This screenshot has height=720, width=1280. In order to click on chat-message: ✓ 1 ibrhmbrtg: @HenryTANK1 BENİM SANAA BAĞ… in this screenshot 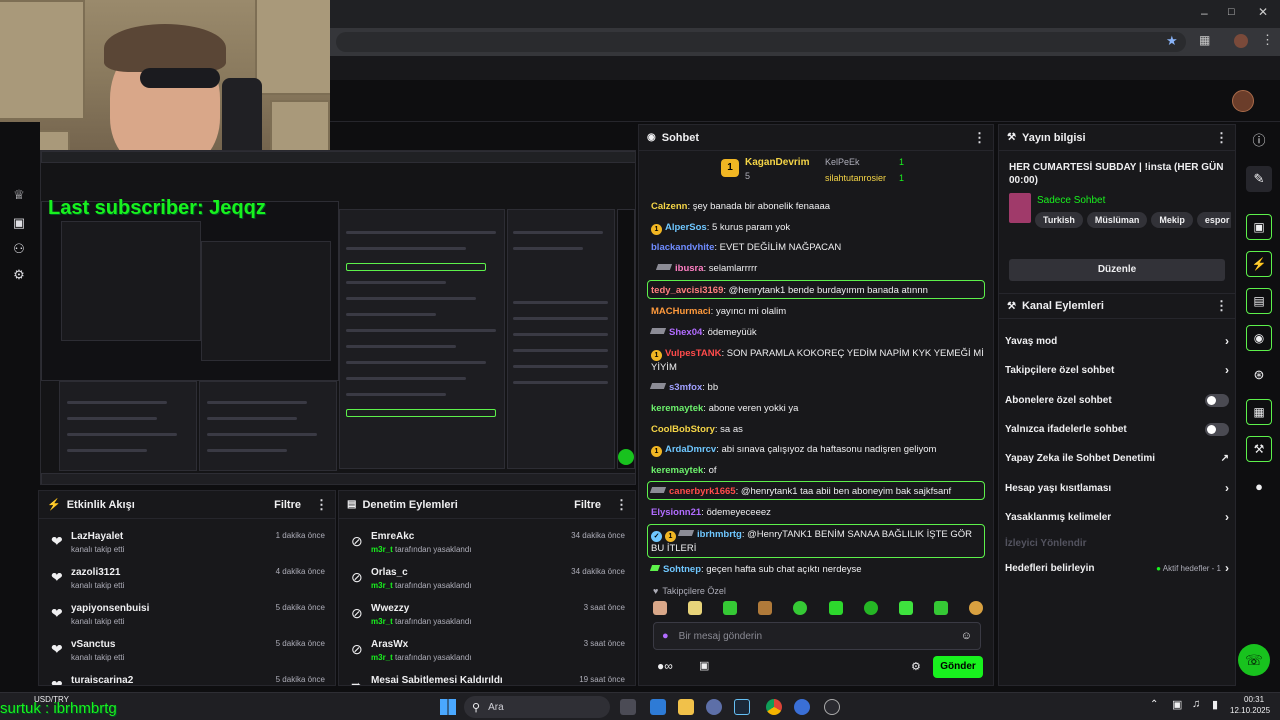, I will do `click(818, 541)`.